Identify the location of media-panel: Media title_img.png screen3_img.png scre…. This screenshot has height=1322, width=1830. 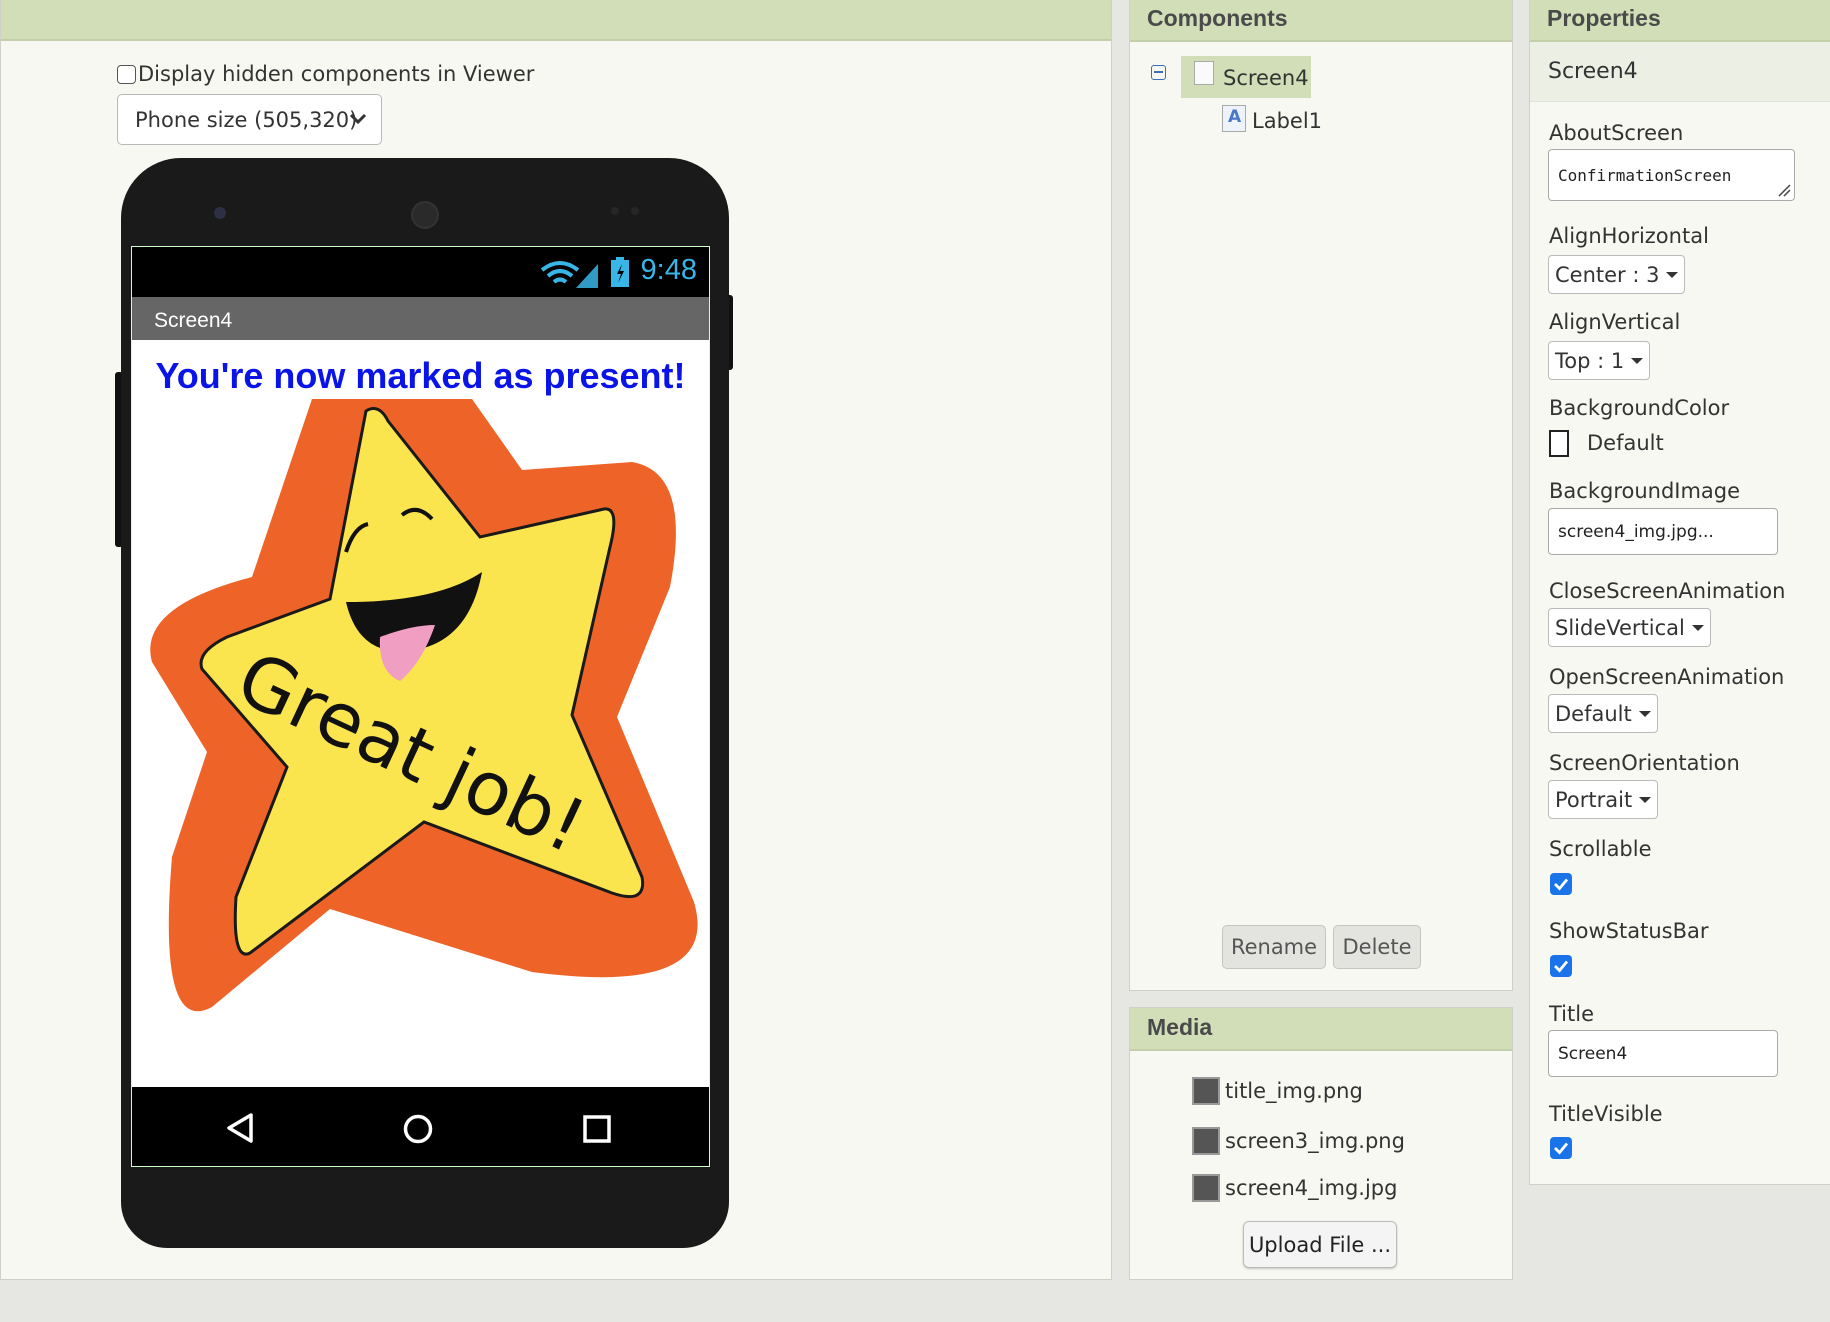
(1321, 1143).